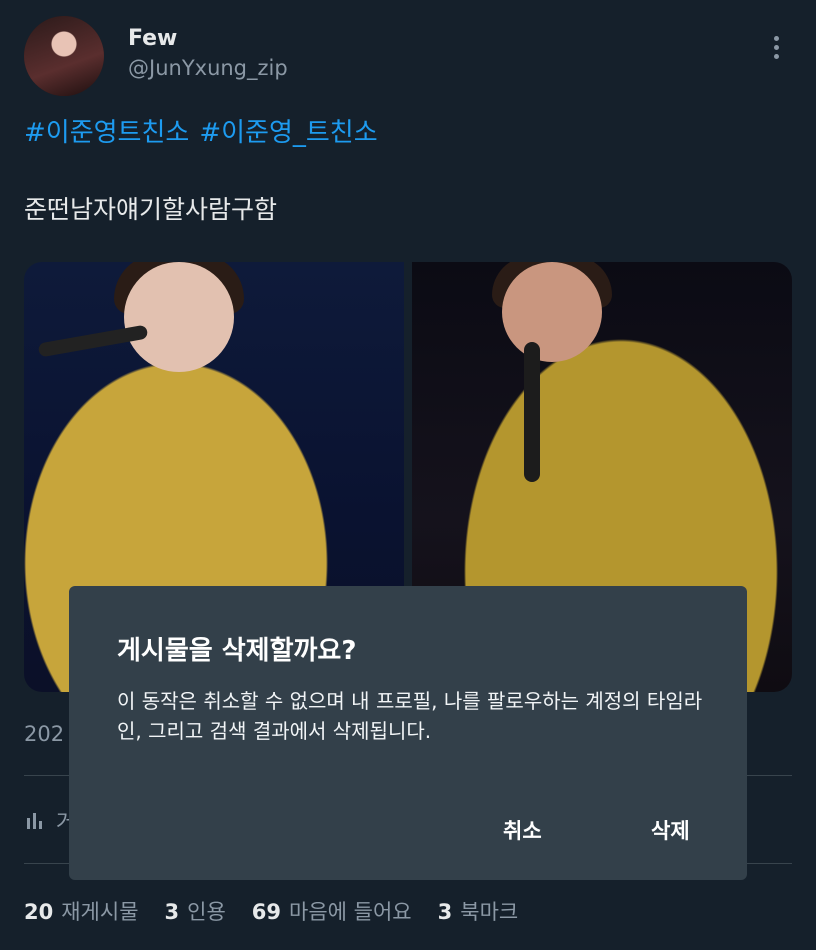 This screenshot has height=950, width=816. Describe the element at coordinates (208, 68) in the screenshot. I see `author-handle: @JunYxung_zip` at that location.